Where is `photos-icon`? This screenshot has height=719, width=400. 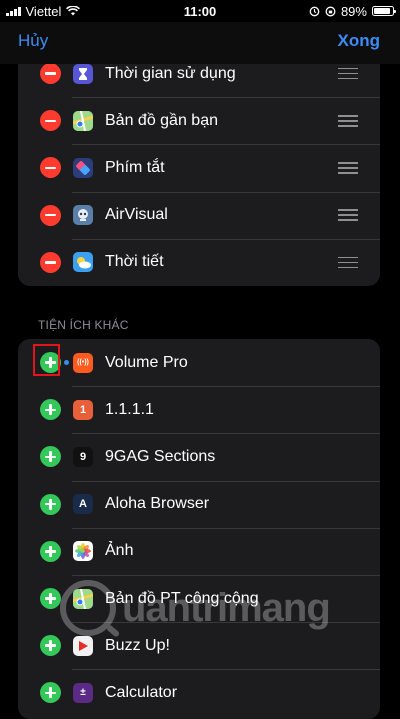
photos-icon is located at coordinates (83, 551).